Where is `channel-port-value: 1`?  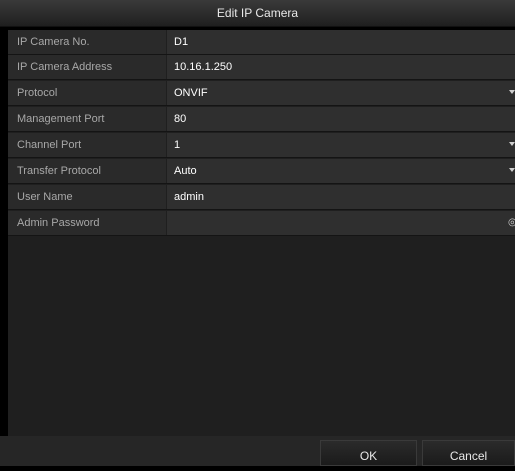
channel-port-value: 1 is located at coordinates (177, 145).